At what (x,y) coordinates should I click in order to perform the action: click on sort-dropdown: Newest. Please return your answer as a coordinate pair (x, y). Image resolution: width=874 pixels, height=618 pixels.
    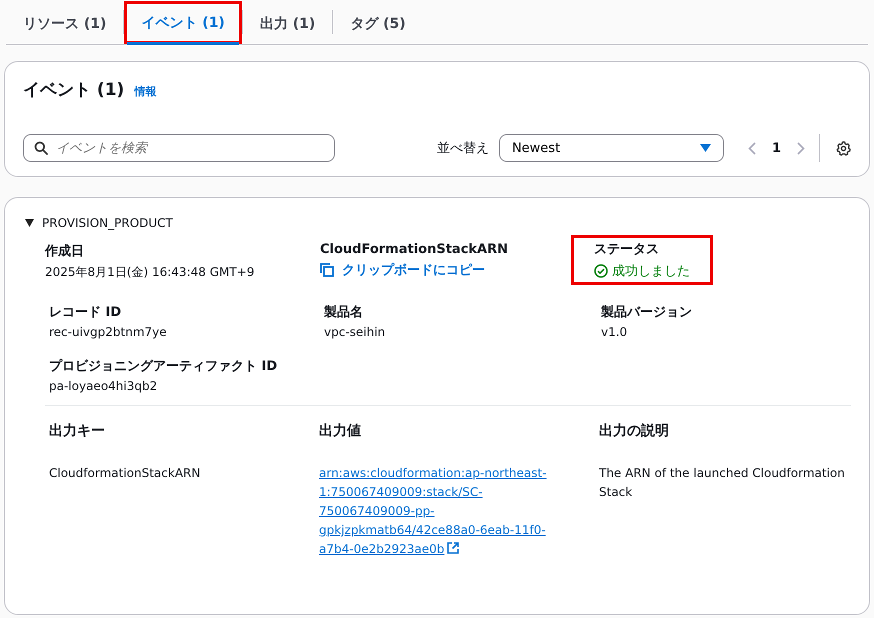
    Looking at the image, I should click on (611, 148).